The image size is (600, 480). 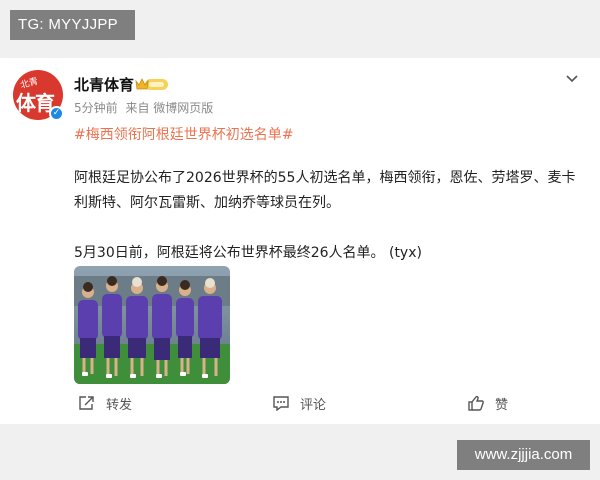 What do you see at coordinates (313, 405) in the screenshot?
I see `comment-label: 评论` at bounding box center [313, 405].